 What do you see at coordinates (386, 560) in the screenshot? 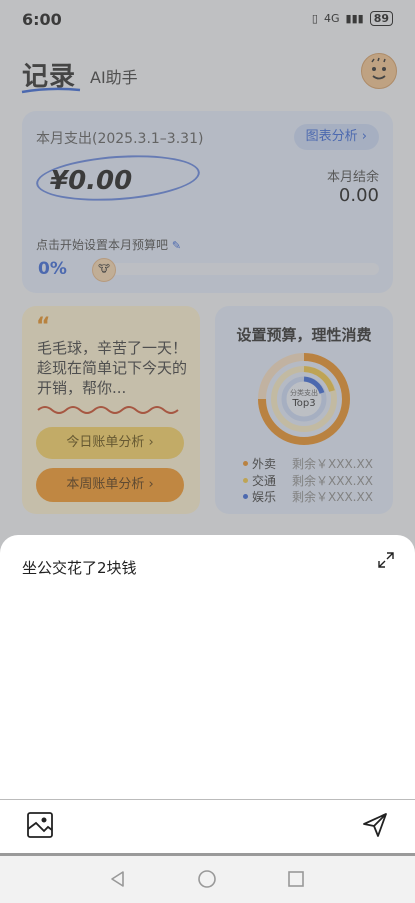
I see `expand-icon` at bounding box center [386, 560].